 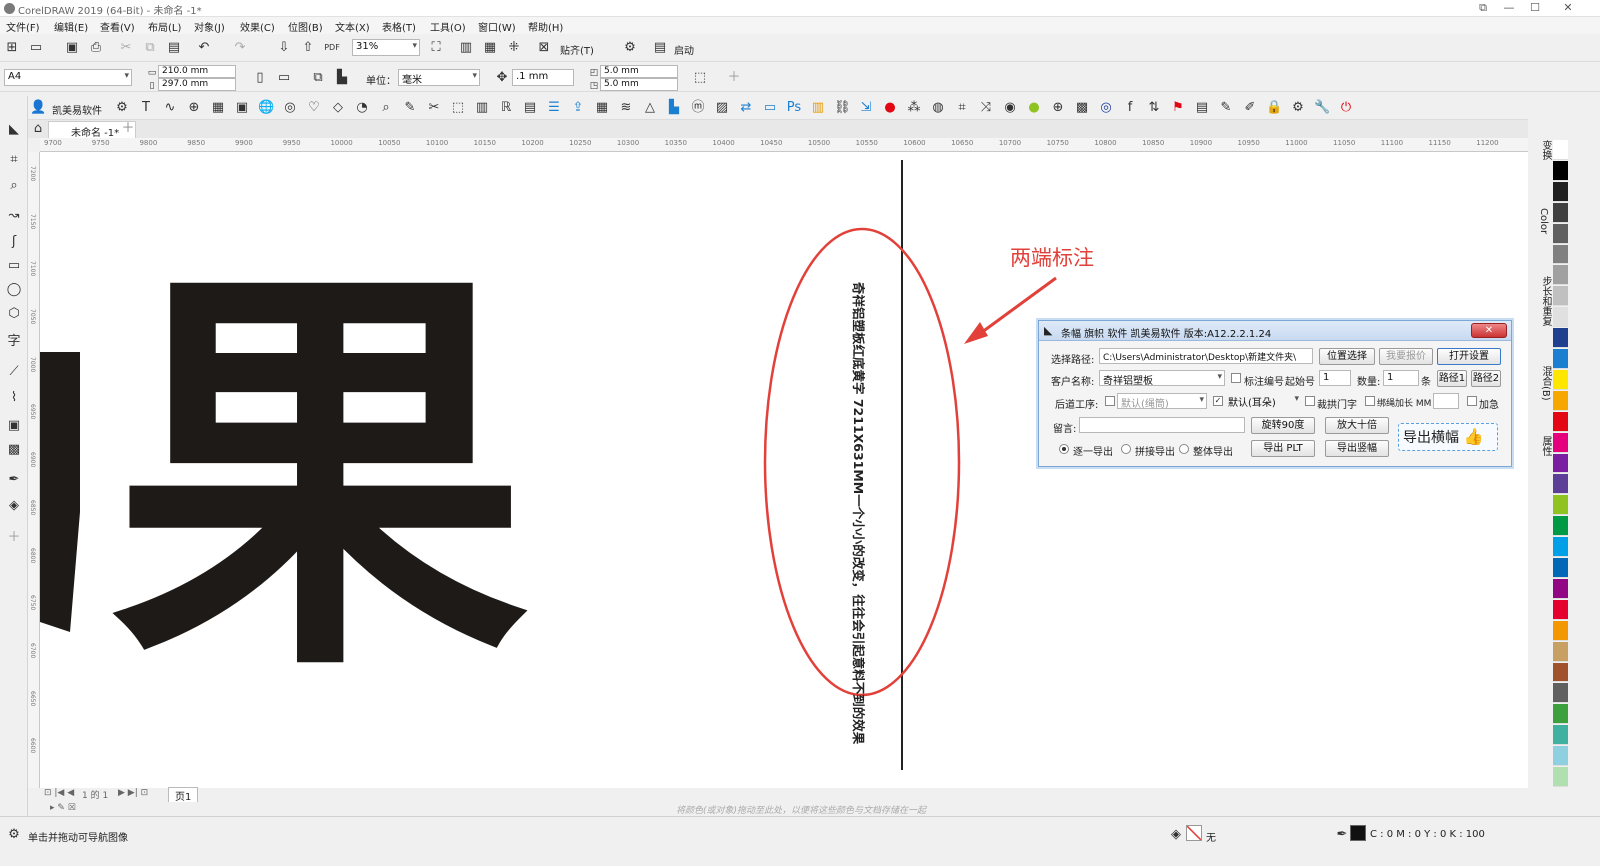 I want to click on duplicate-x-input: 5.0 mm, so click(x=639, y=71).